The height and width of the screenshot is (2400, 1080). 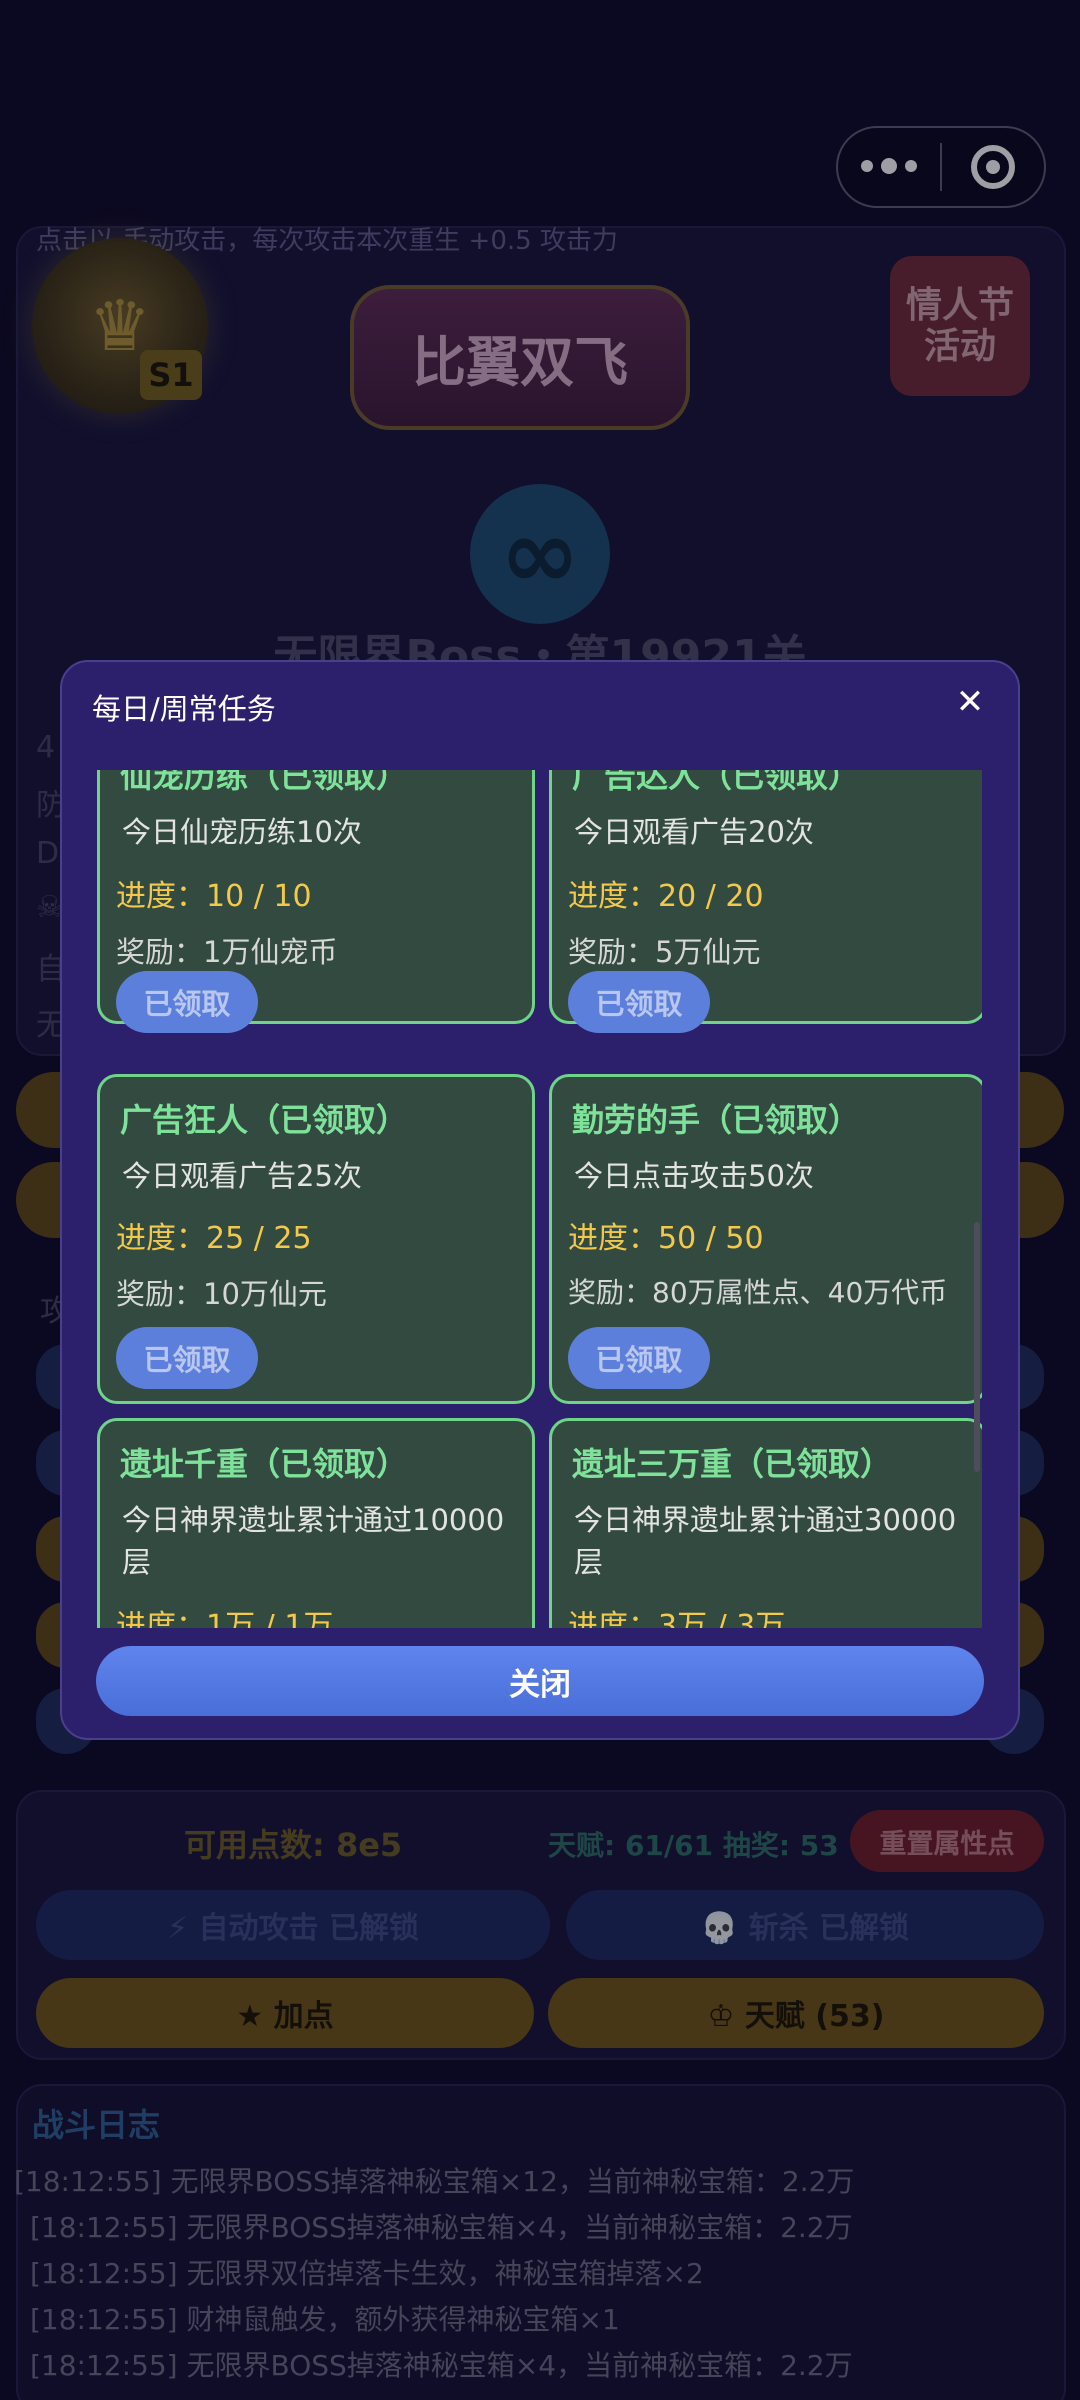 I want to click on task-progress: 进度：50 / 50, so click(x=666, y=1238).